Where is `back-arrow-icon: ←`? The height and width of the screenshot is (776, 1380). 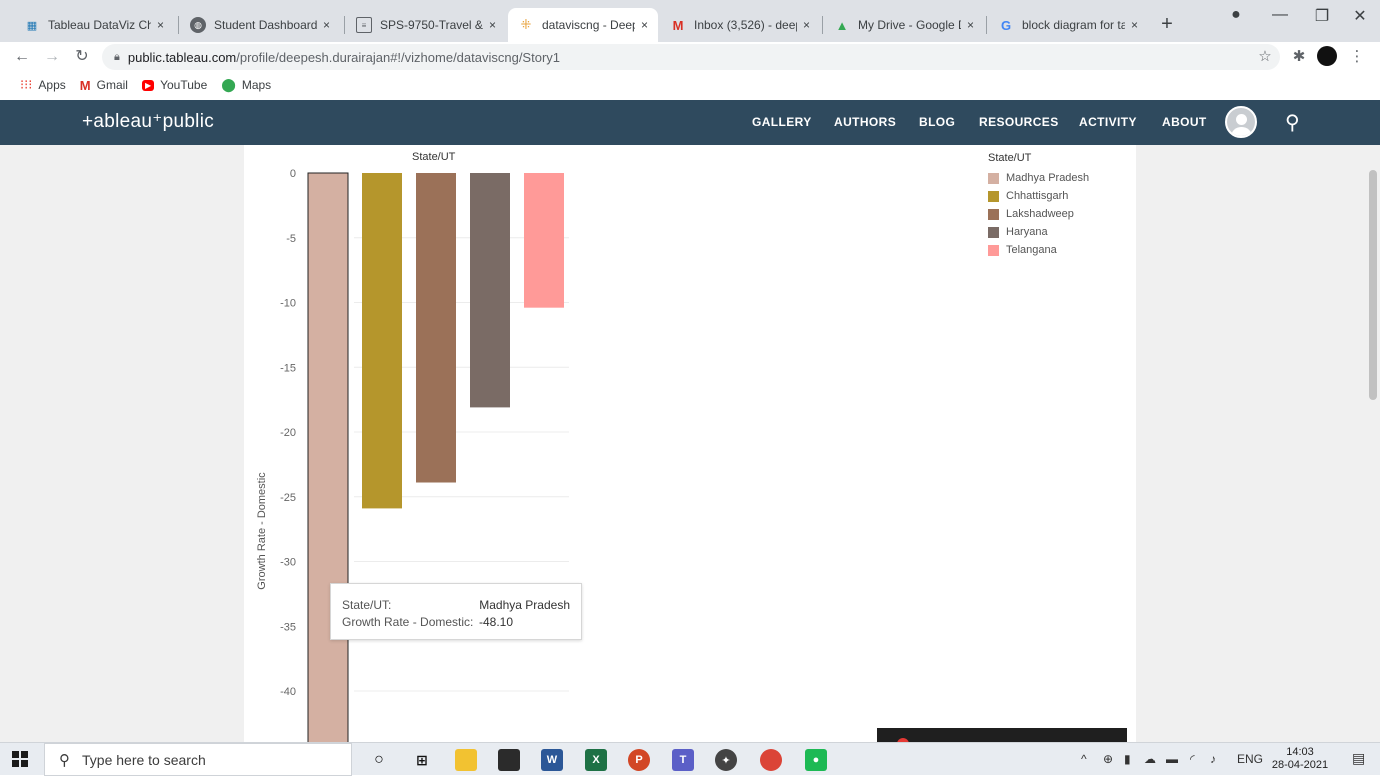
back-arrow-icon: ← is located at coordinates (22, 57).